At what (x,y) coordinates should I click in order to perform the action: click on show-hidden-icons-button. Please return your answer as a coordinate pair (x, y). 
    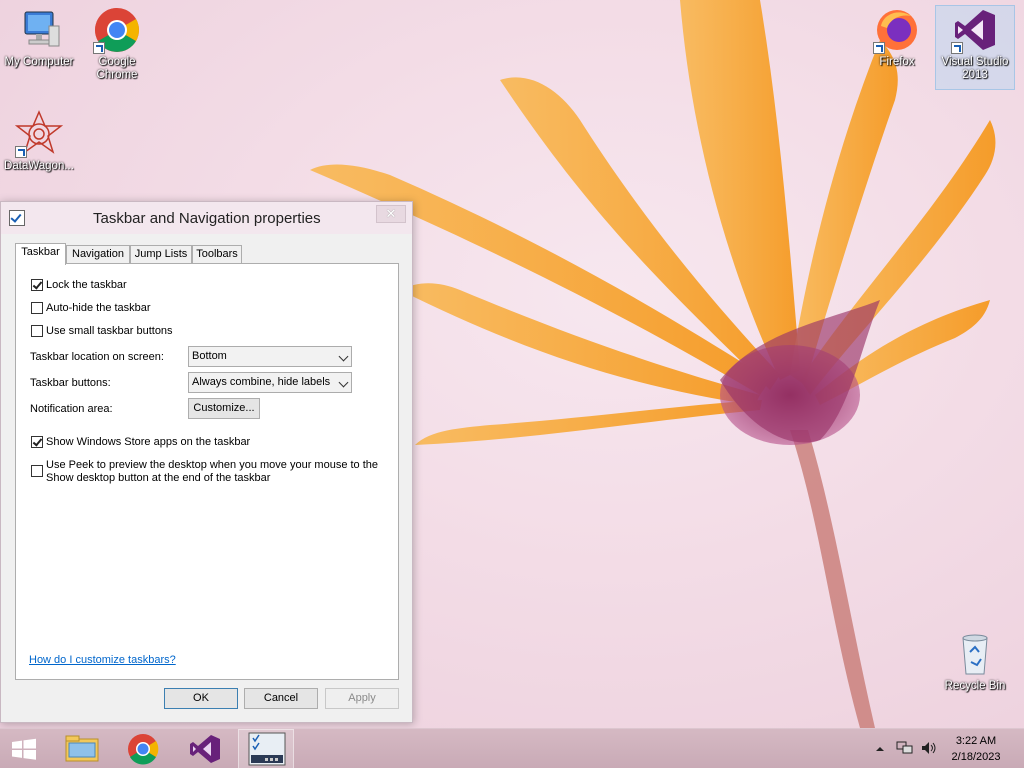
    Looking at the image, I should click on (880, 748).